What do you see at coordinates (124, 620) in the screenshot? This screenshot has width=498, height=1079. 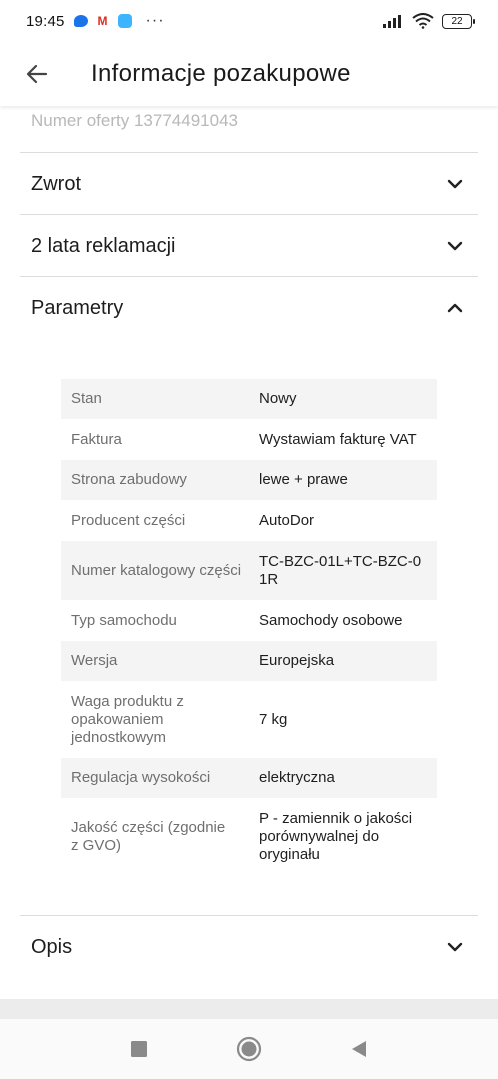 I see `param-key: Typ samochodu` at bounding box center [124, 620].